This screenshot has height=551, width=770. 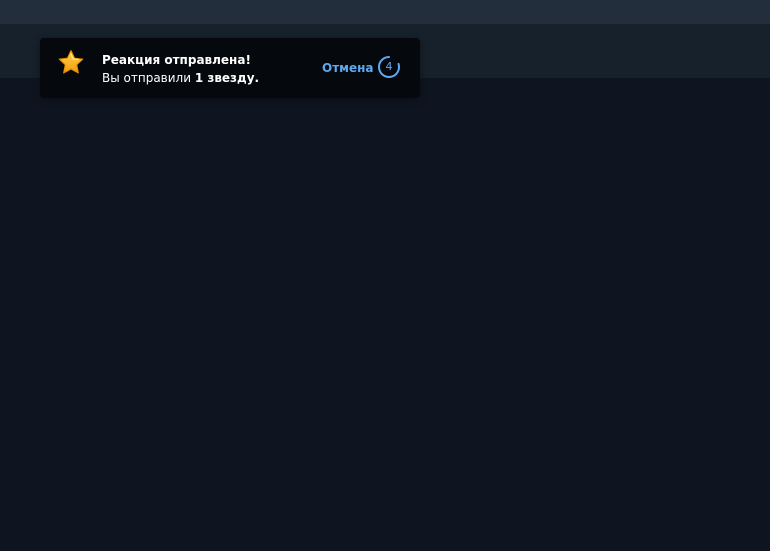 I want to click on toast-body-prefix: Вы отправили, so click(x=148, y=78).